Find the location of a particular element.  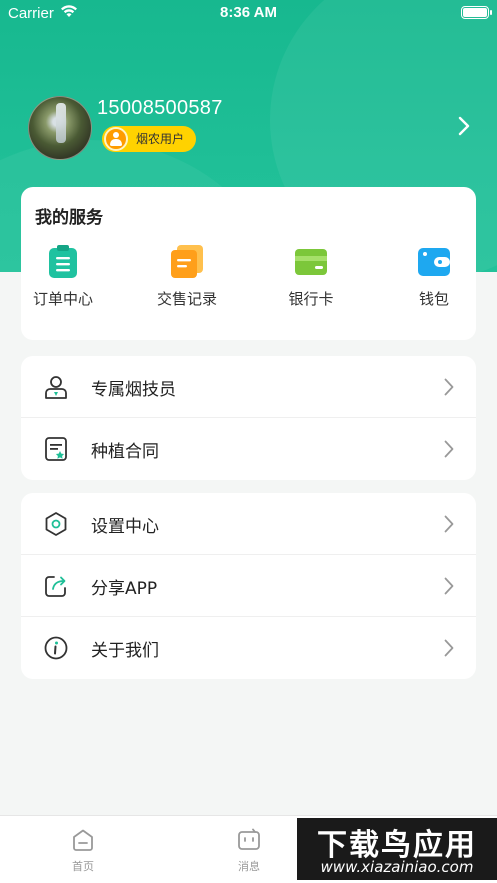

user-type-badge: 烟农用户 is located at coordinates (149, 139).